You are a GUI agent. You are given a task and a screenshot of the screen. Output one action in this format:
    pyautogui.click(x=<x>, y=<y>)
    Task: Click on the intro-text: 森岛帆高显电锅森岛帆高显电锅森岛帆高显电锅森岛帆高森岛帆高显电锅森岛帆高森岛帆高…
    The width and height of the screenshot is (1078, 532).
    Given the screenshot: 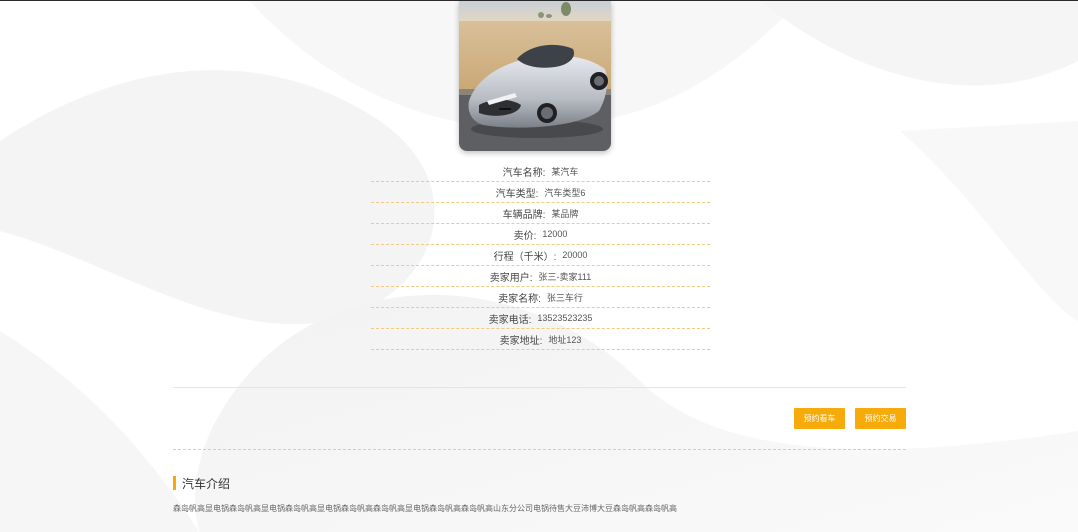 What is the action you would take?
    pyautogui.click(x=425, y=508)
    